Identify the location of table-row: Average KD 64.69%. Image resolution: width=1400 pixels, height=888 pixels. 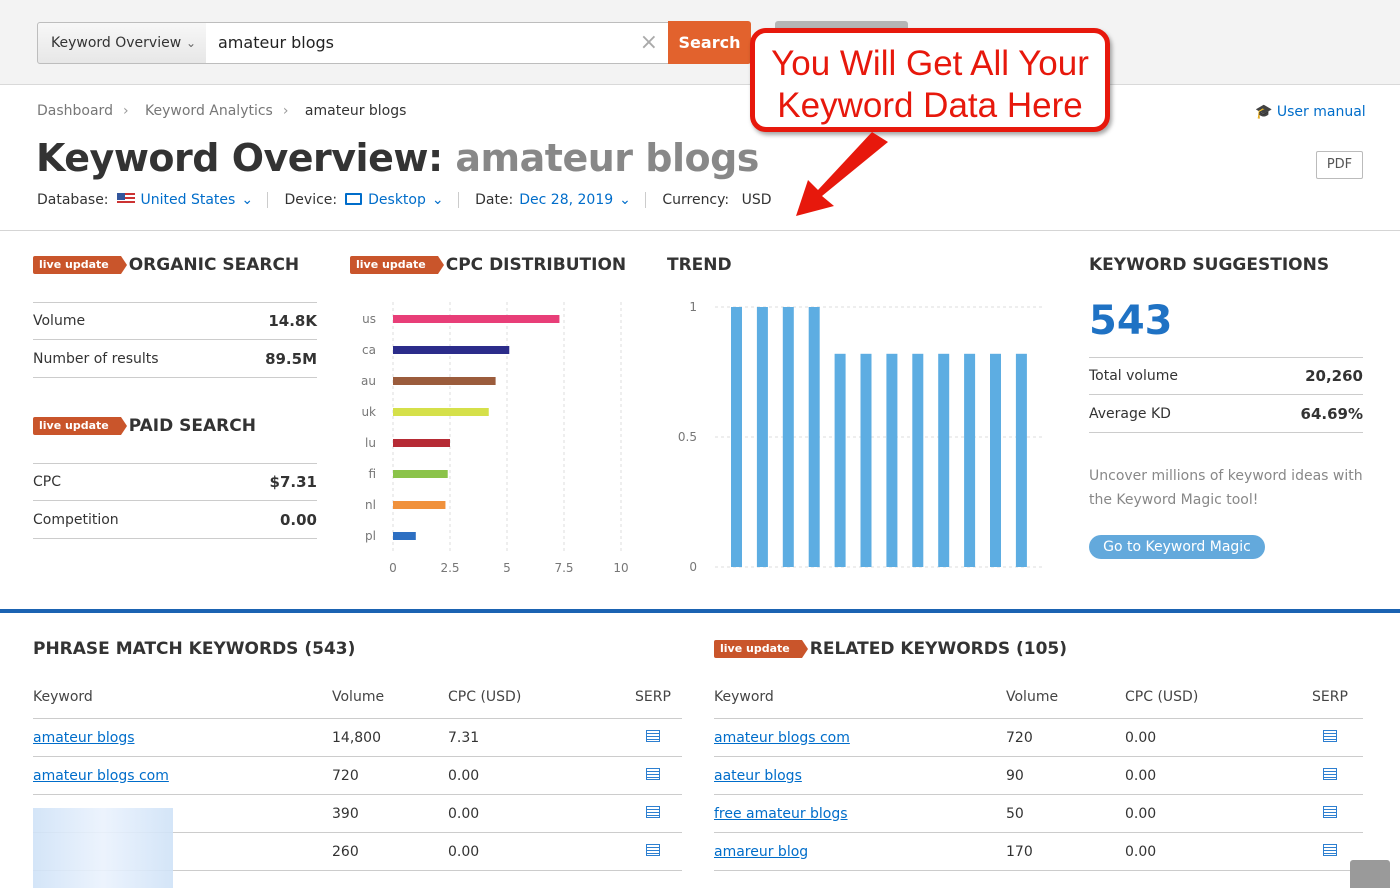
(1226, 414).